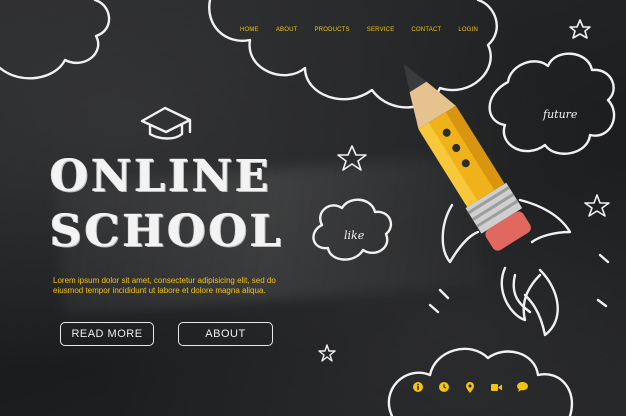 This screenshot has height=416, width=626. What do you see at coordinates (529, 301) in the screenshot?
I see `rocket-flame` at bounding box center [529, 301].